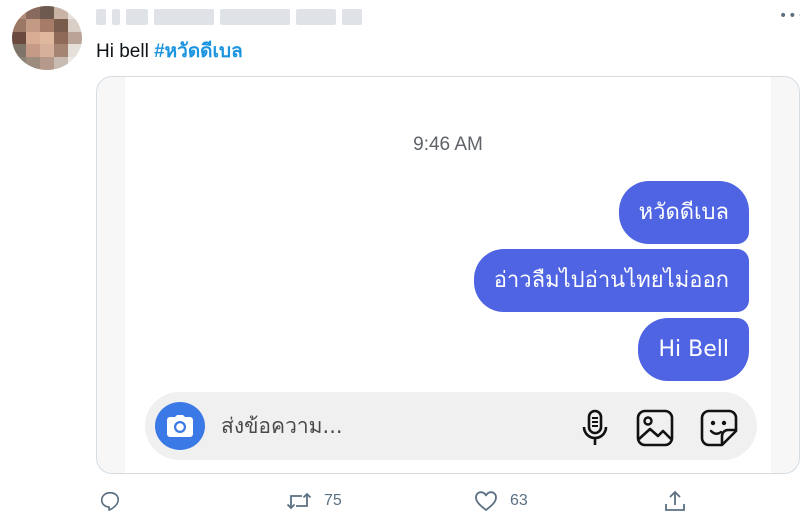 Image resolution: width=800 pixels, height=513 pixels. I want to click on message-bubble: หวัดดีเบล, so click(683, 212).